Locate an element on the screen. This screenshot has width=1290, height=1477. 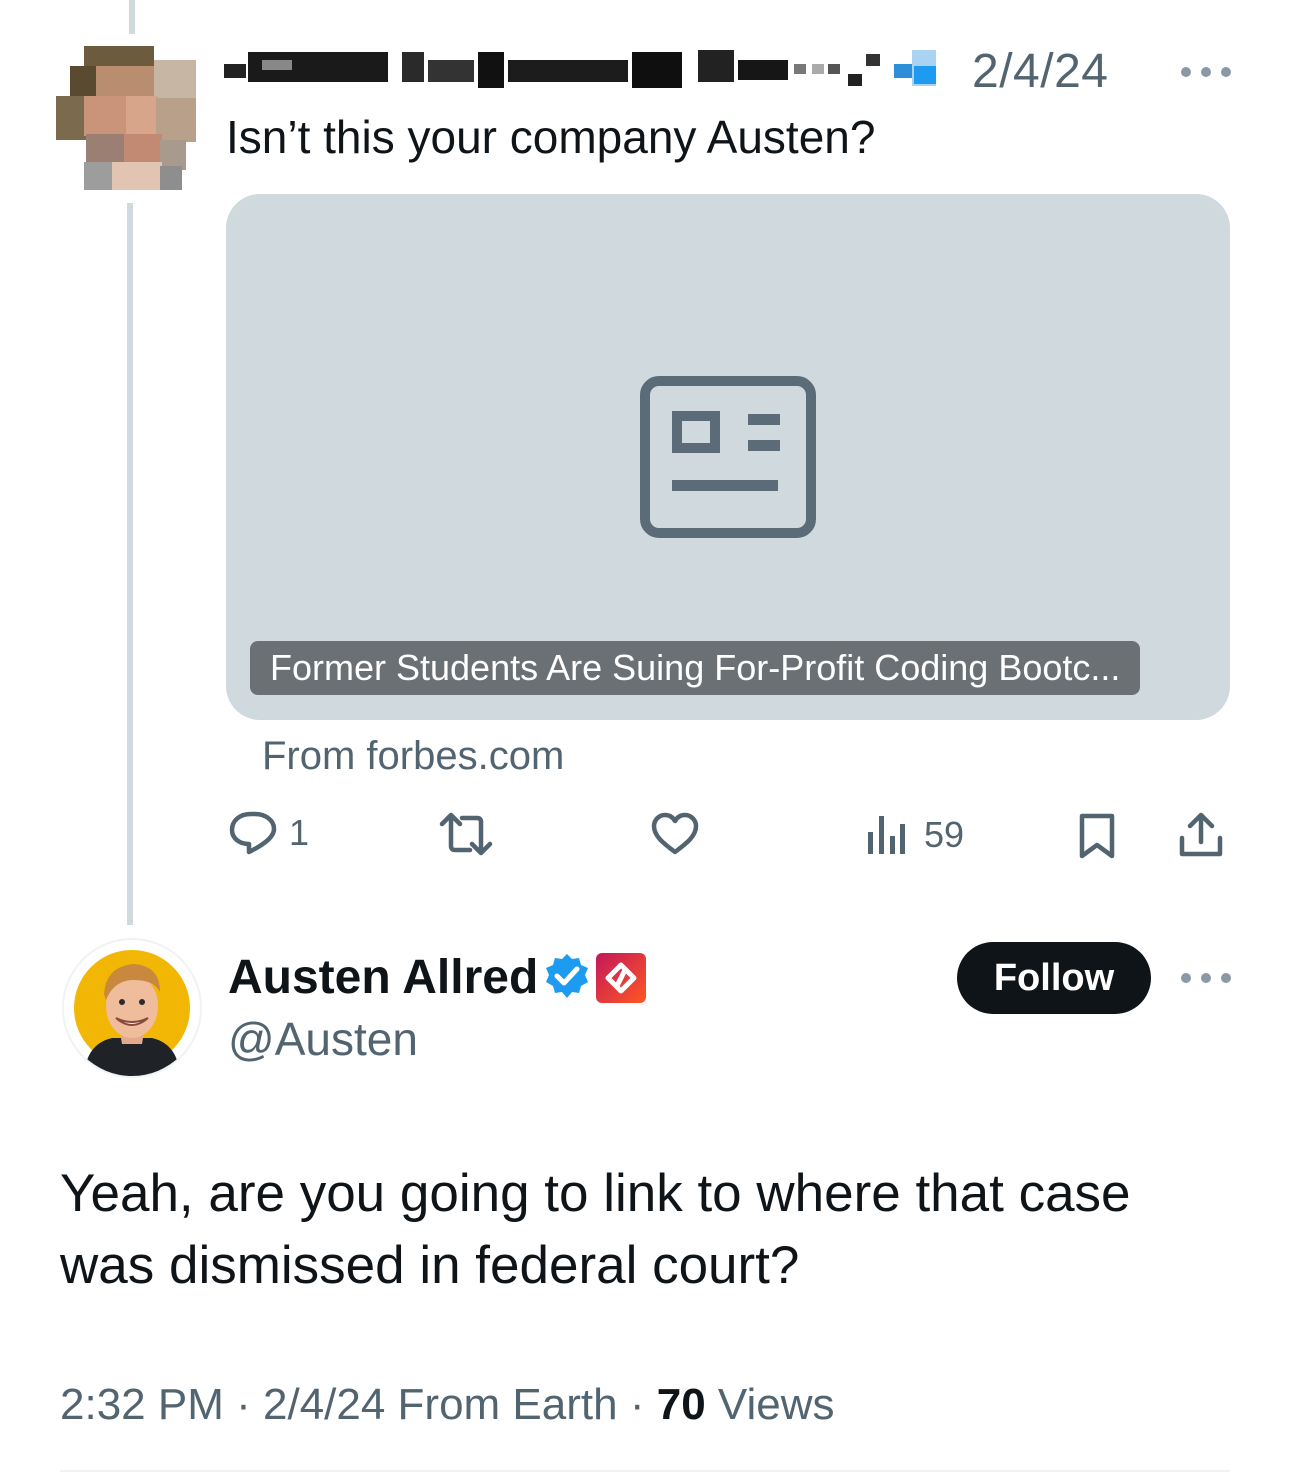
view-count: 59 is located at coordinates (944, 834).